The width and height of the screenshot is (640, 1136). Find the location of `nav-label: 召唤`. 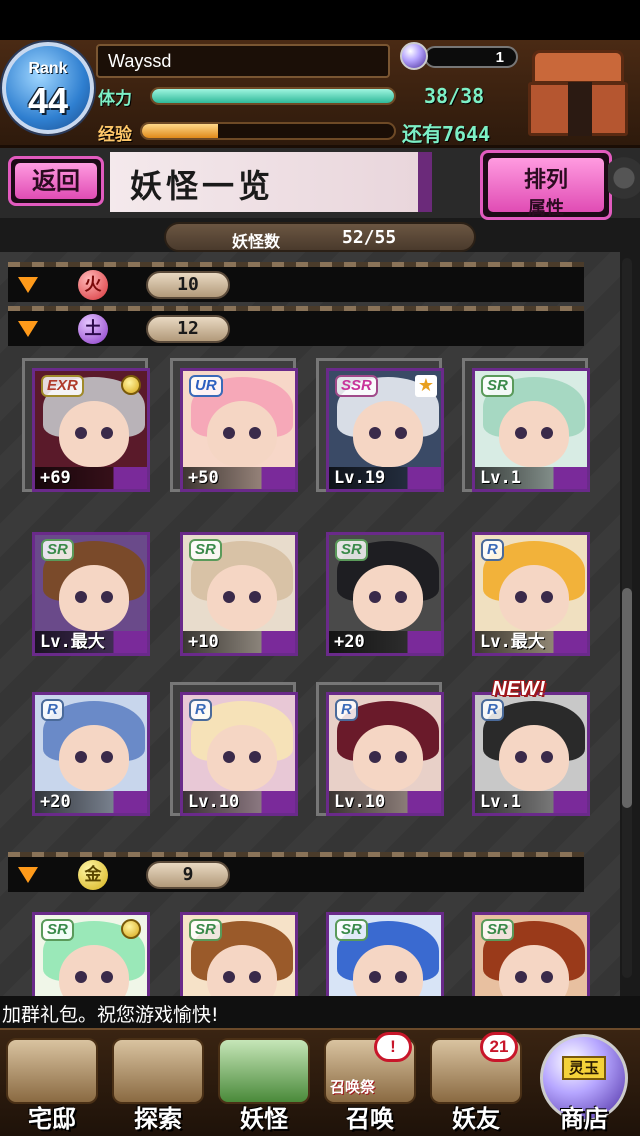

nav-label: 召唤 is located at coordinates (370, 1118).